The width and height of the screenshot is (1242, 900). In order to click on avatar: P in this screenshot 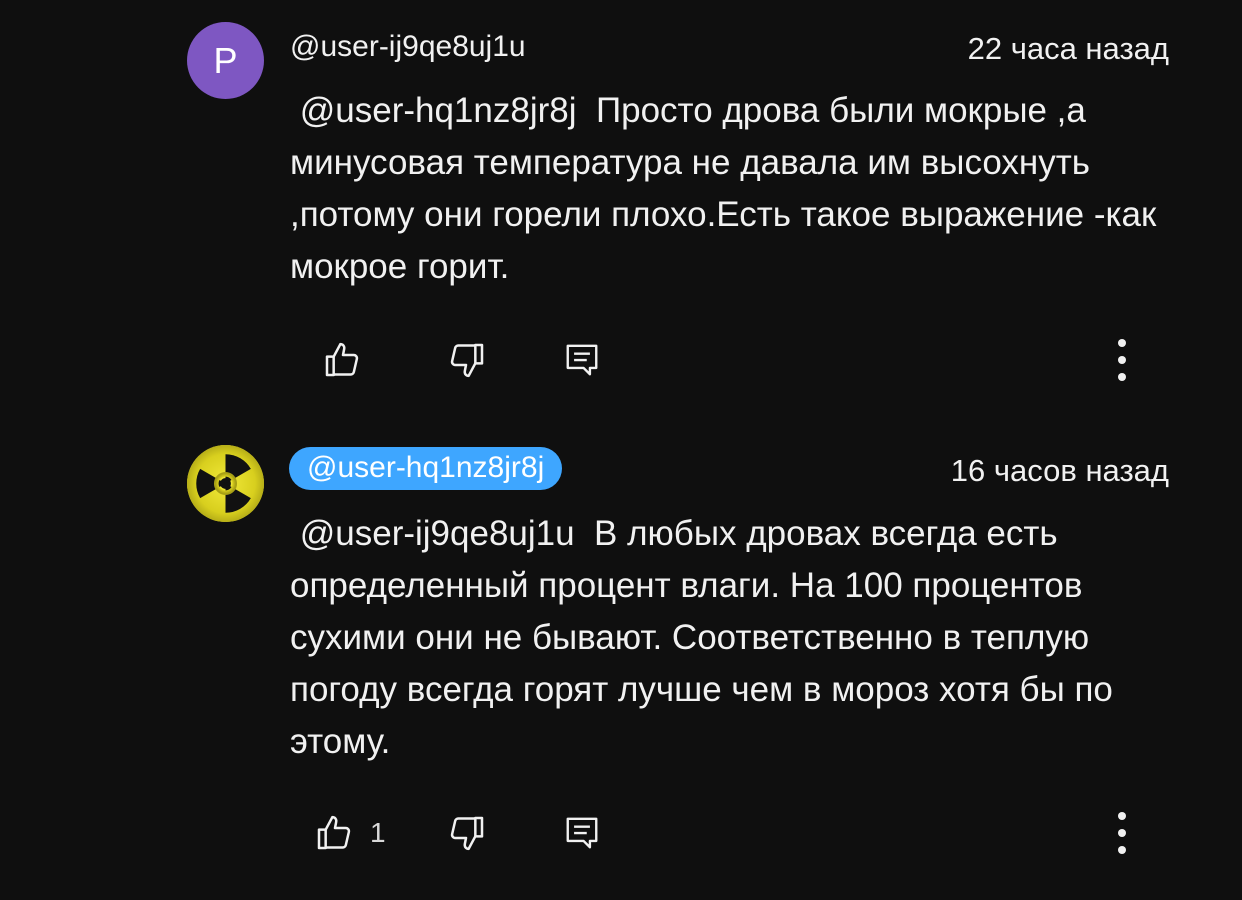, I will do `click(225, 60)`.